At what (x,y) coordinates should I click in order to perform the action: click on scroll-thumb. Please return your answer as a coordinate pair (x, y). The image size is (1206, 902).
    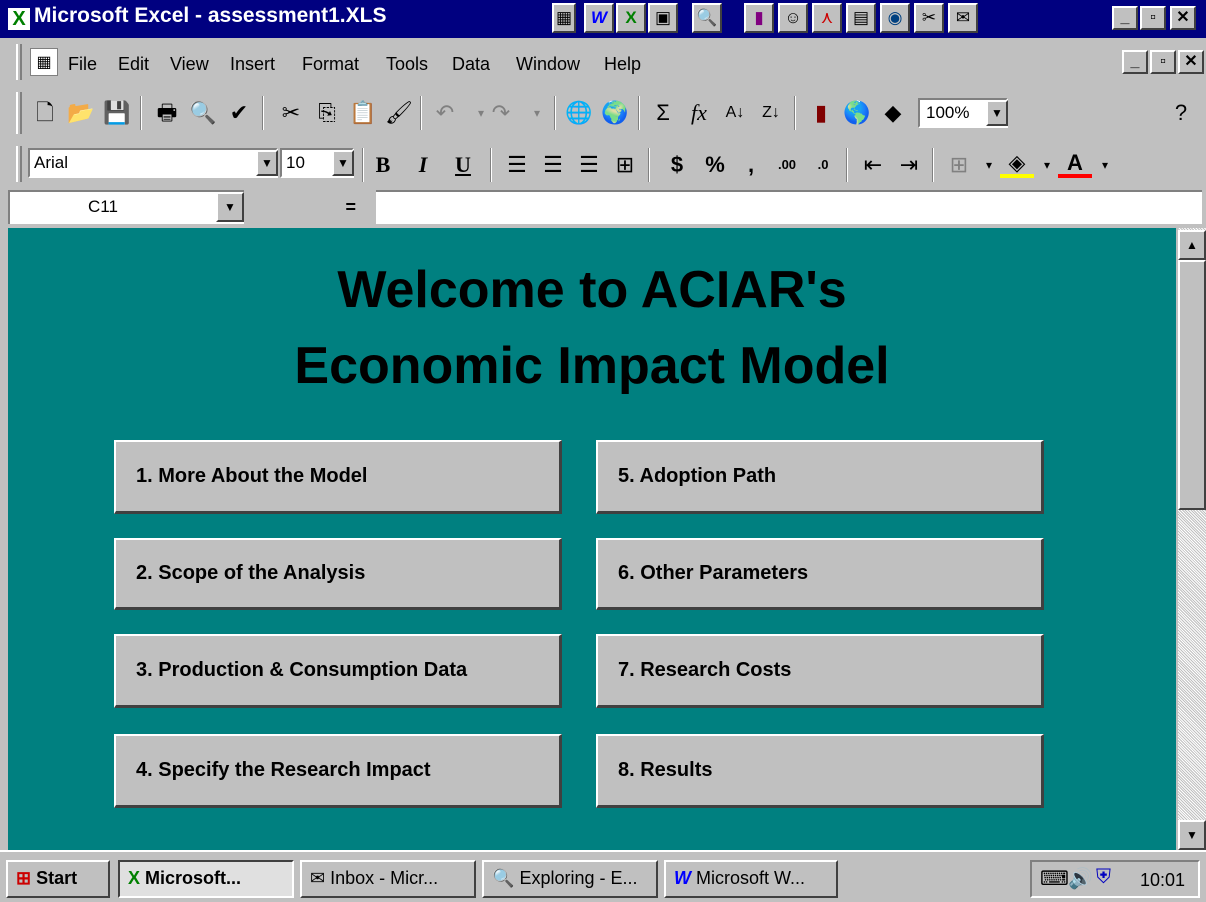
    Looking at the image, I should click on (1192, 385).